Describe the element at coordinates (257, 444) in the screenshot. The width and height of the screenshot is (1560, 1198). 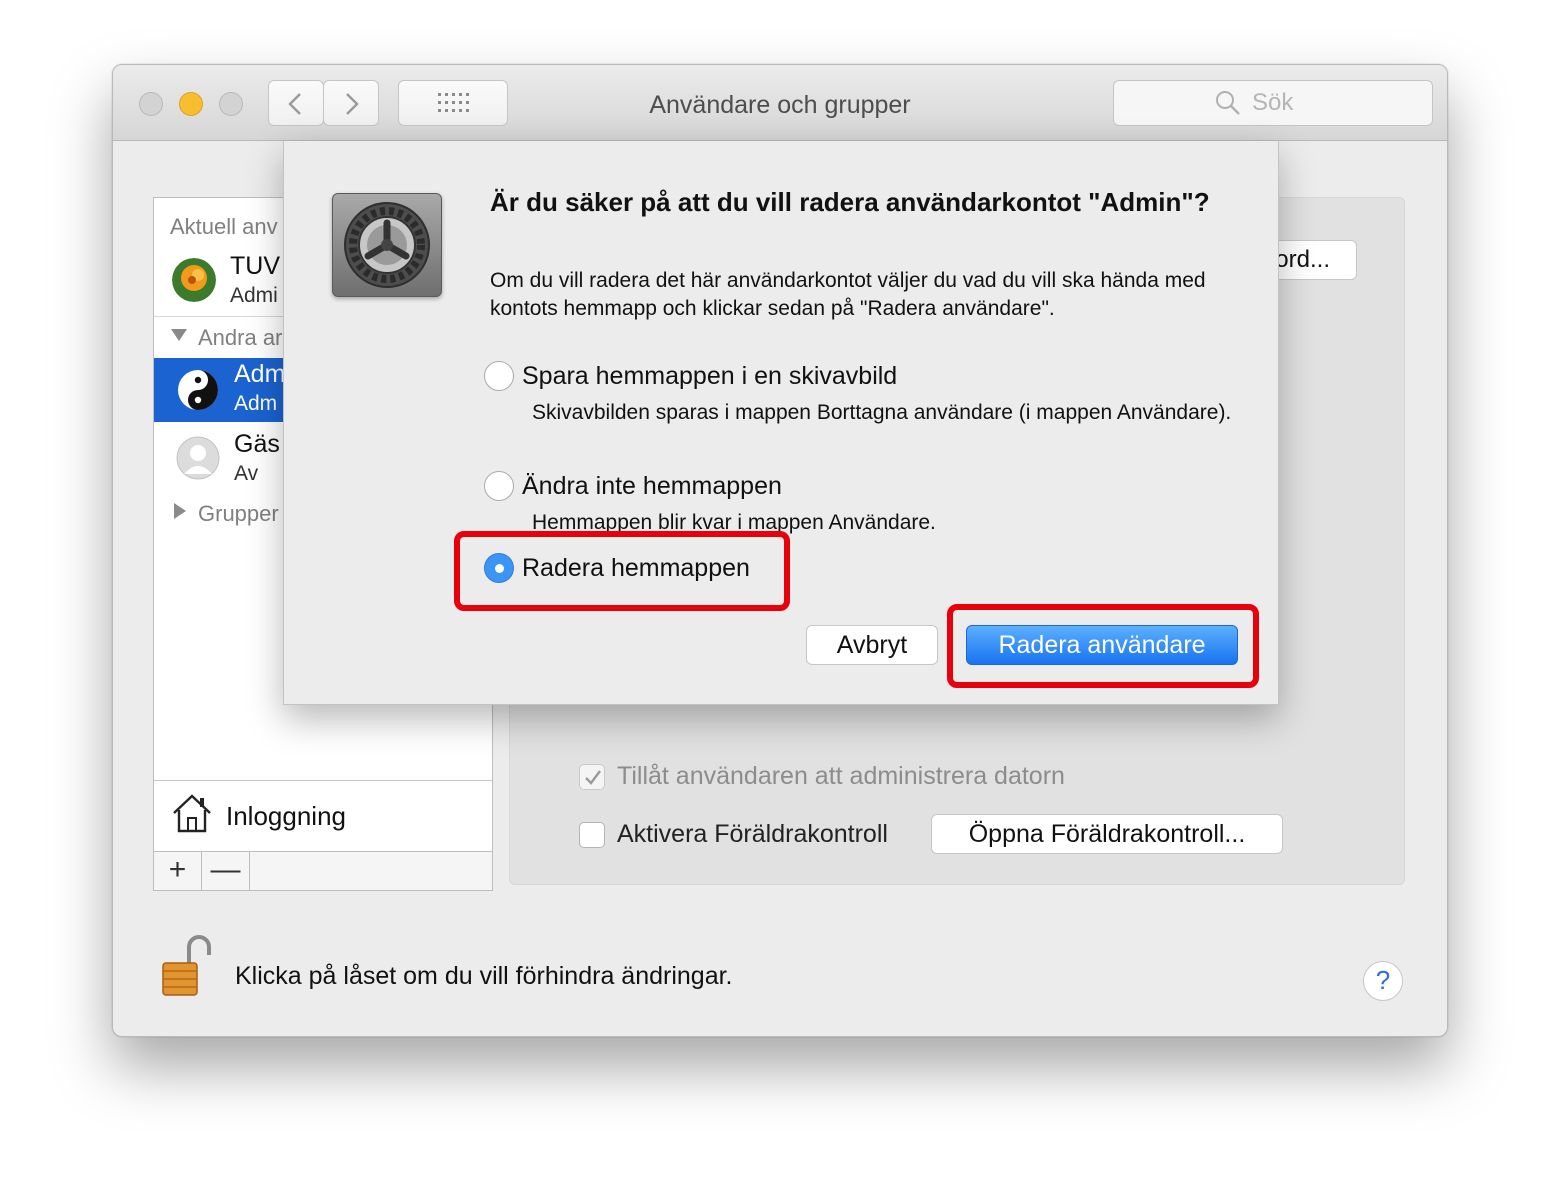
I see `guest-user-name: Gäs` at that location.